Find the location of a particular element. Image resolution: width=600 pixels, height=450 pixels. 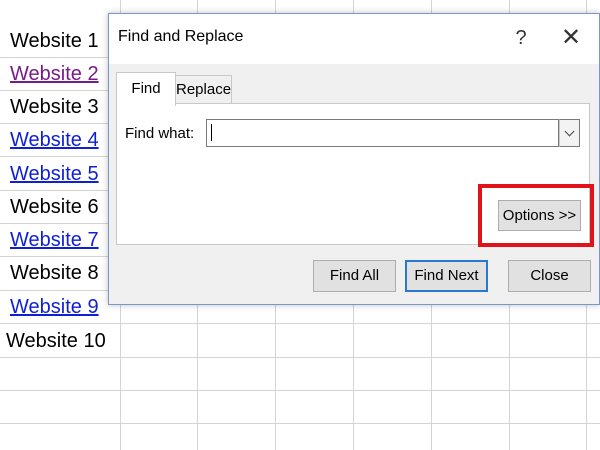

find-history-dropdown is located at coordinates (569, 133).